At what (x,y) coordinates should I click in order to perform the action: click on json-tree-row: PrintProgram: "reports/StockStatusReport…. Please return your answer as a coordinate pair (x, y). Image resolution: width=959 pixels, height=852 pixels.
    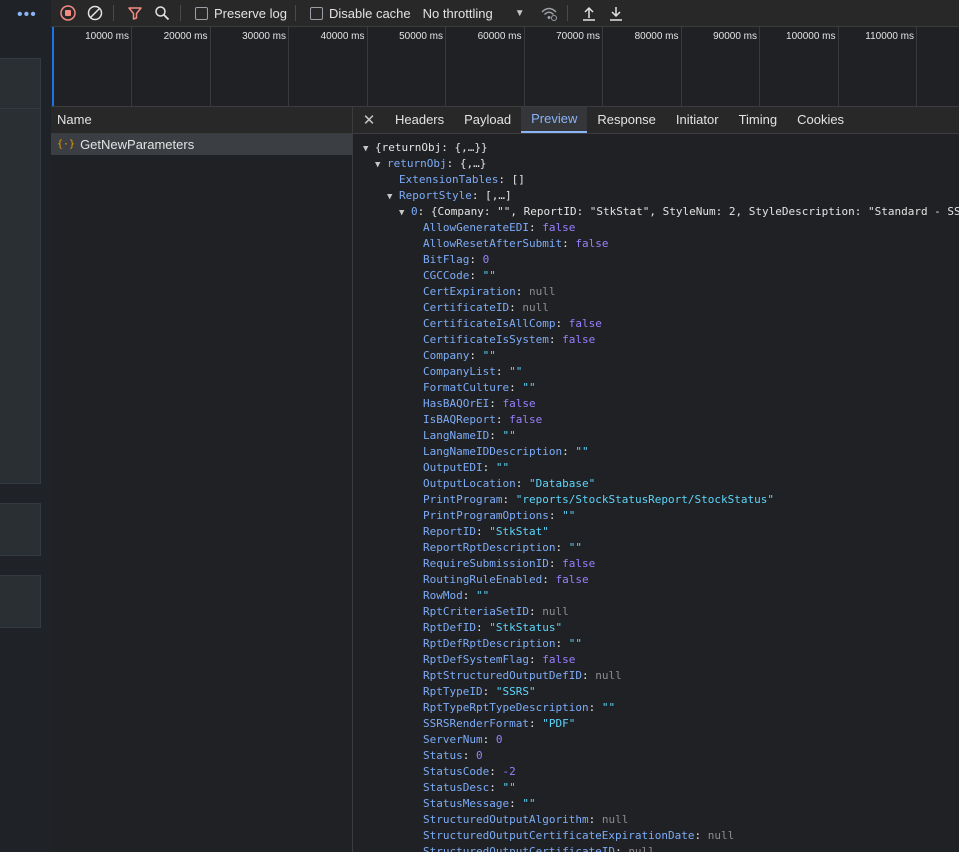
    Looking at the image, I should click on (656, 500).